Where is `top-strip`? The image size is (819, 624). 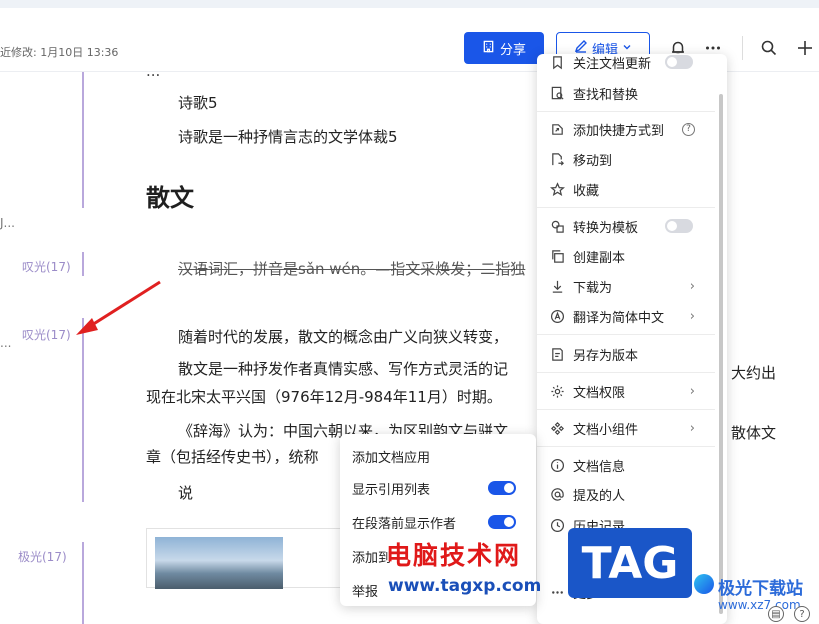
top-strip is located at coordinates (409, 4).